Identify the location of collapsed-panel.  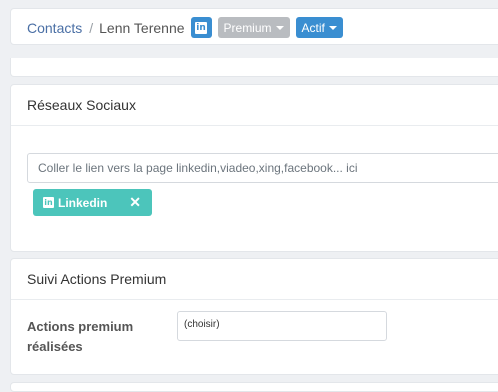
(254, 67).